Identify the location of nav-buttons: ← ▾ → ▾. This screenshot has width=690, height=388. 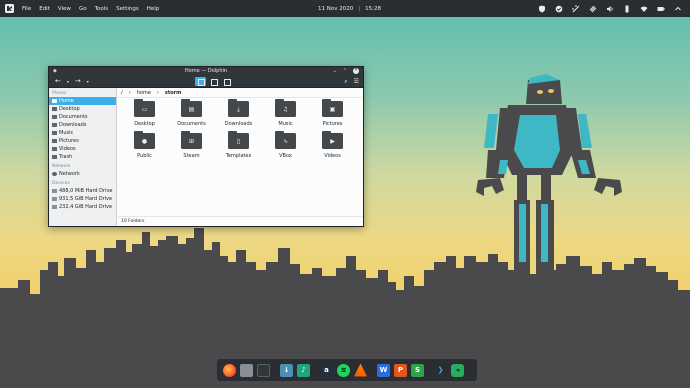
(72, 81).